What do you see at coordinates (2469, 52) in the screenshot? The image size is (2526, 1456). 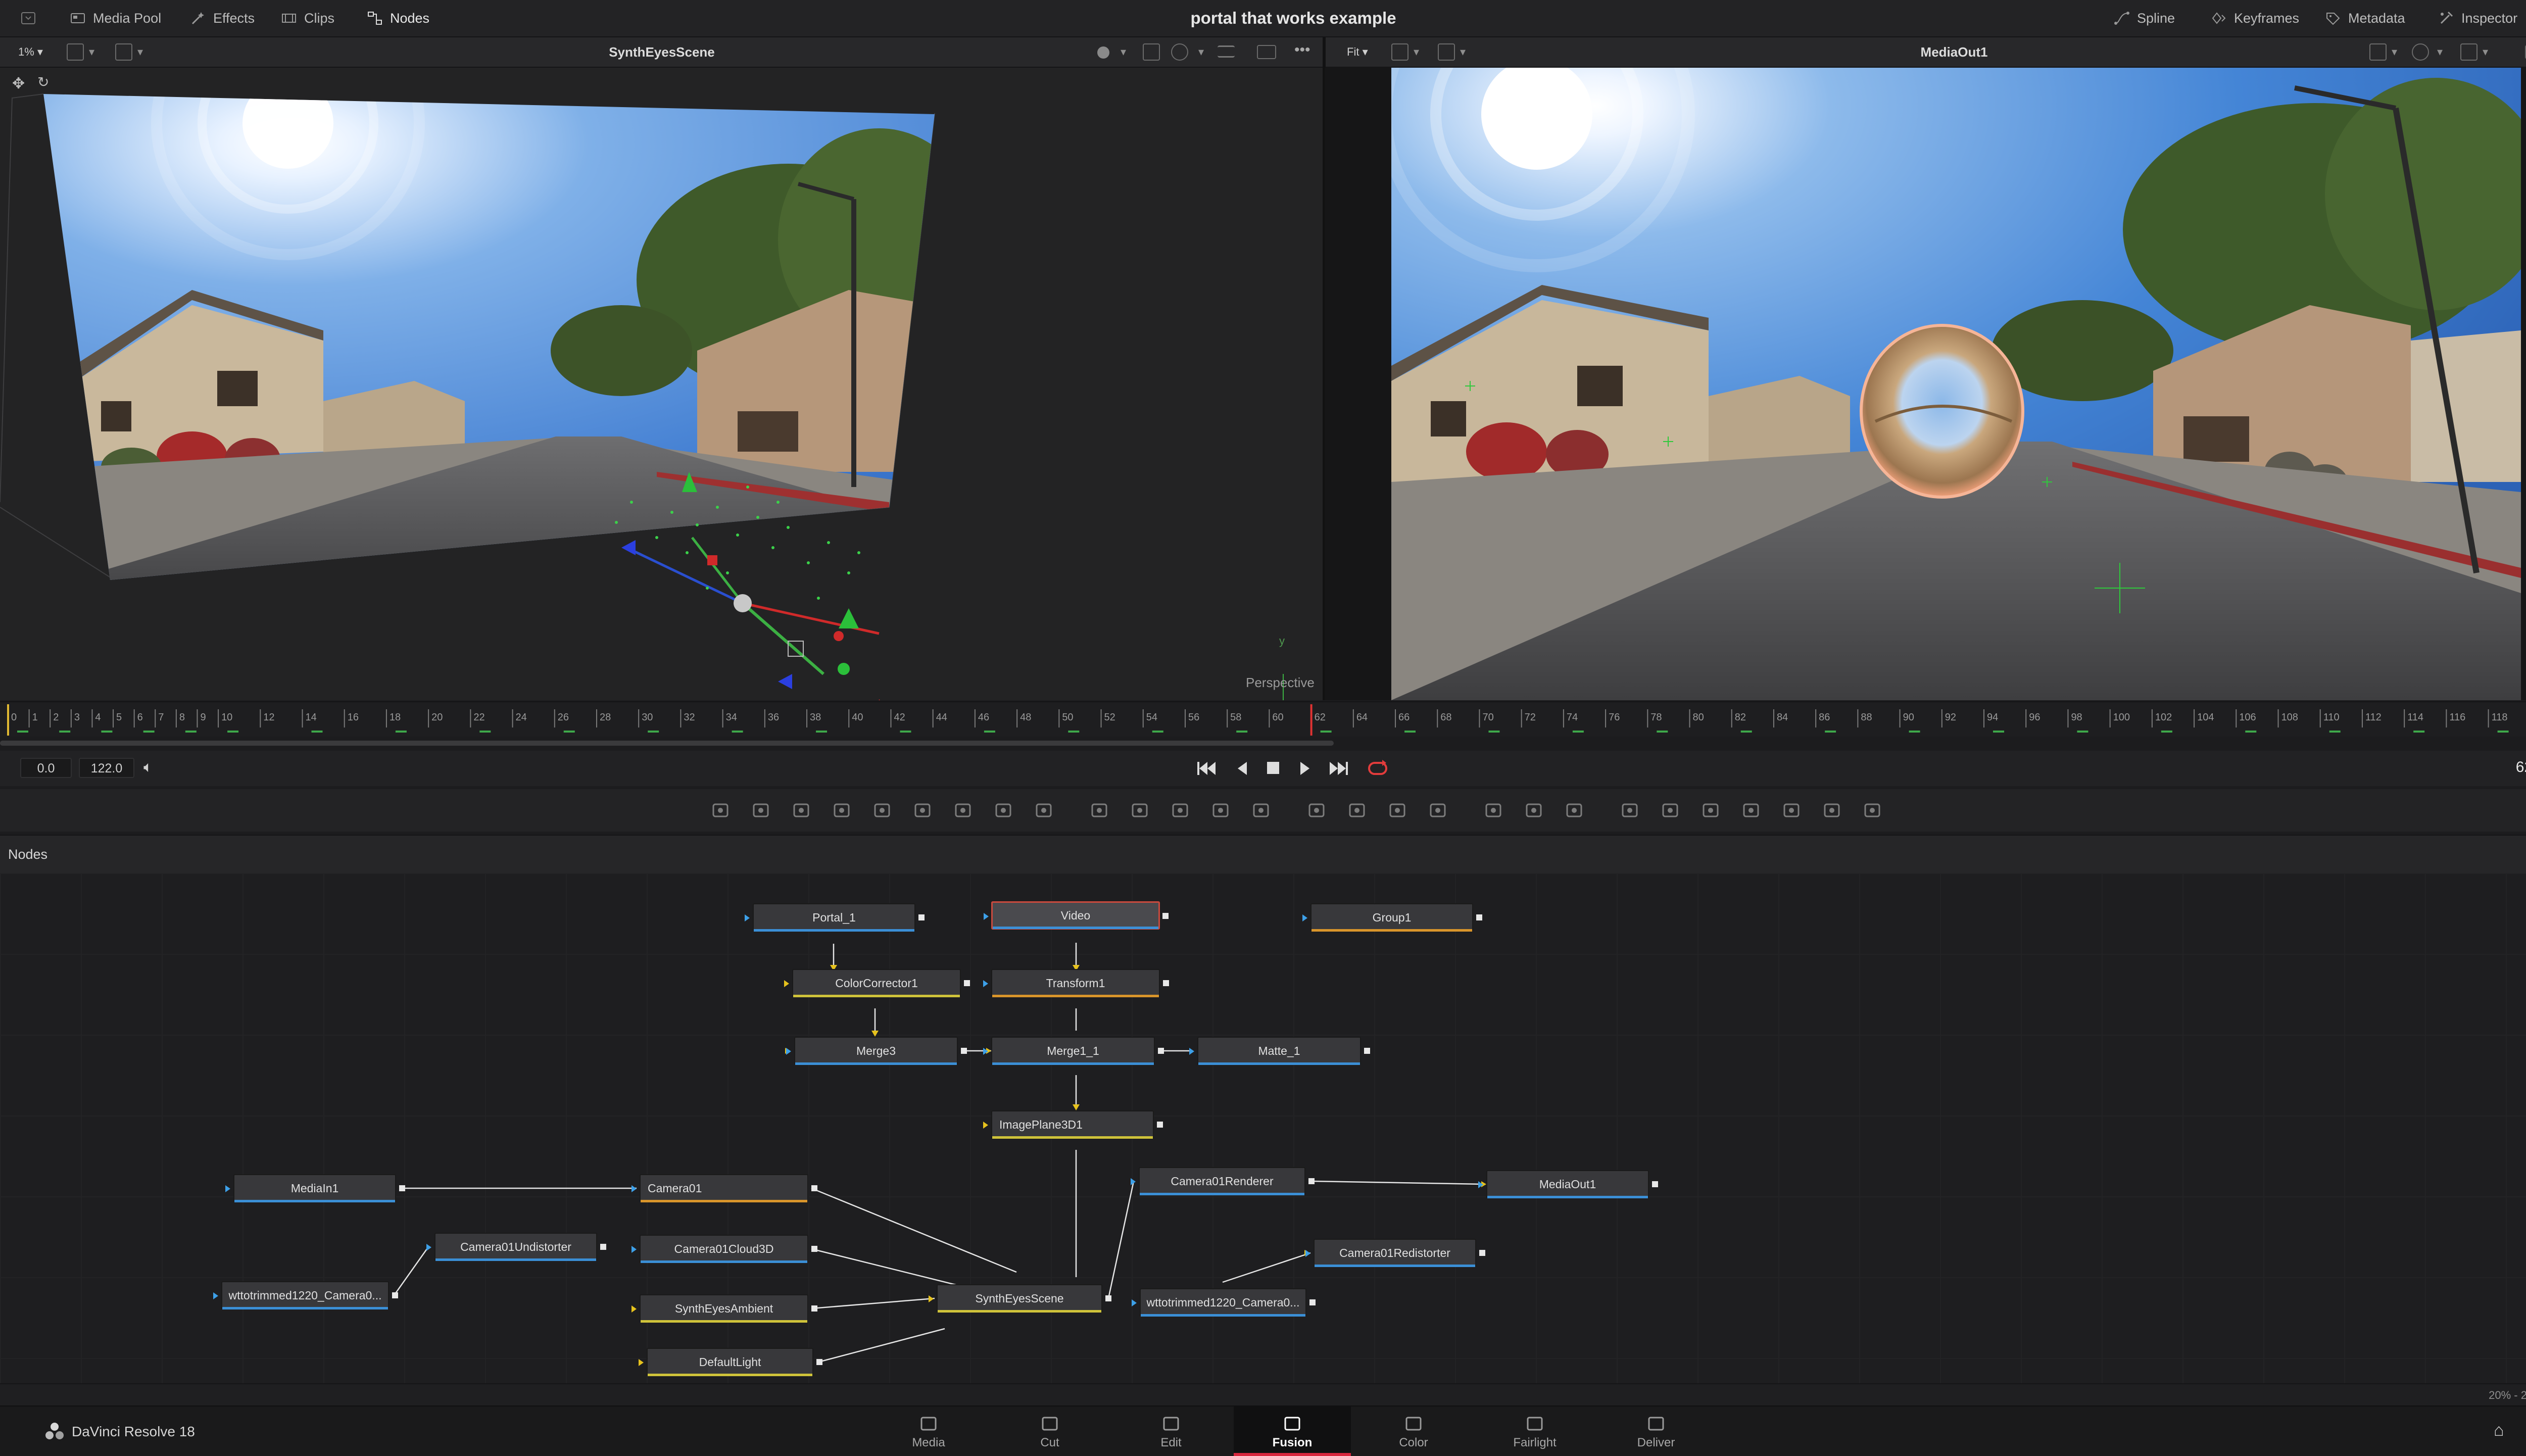 I see `grid-icon` at bounding box center [2469, 52].